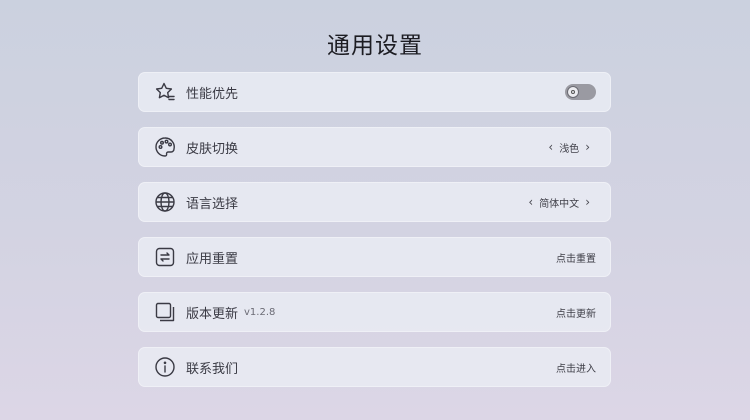 The image size is (750, 420). I want to click on info-icon, so click(165, 367).